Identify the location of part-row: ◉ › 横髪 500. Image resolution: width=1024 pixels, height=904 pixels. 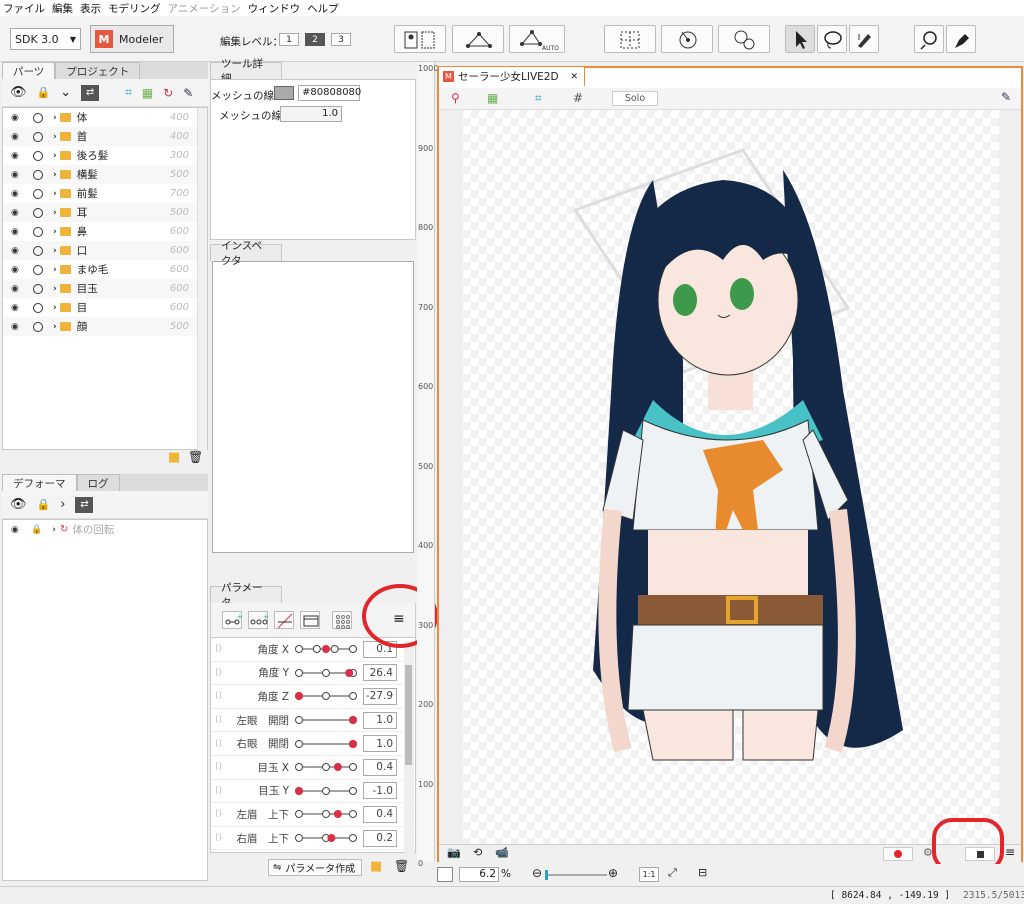
(100, 174).